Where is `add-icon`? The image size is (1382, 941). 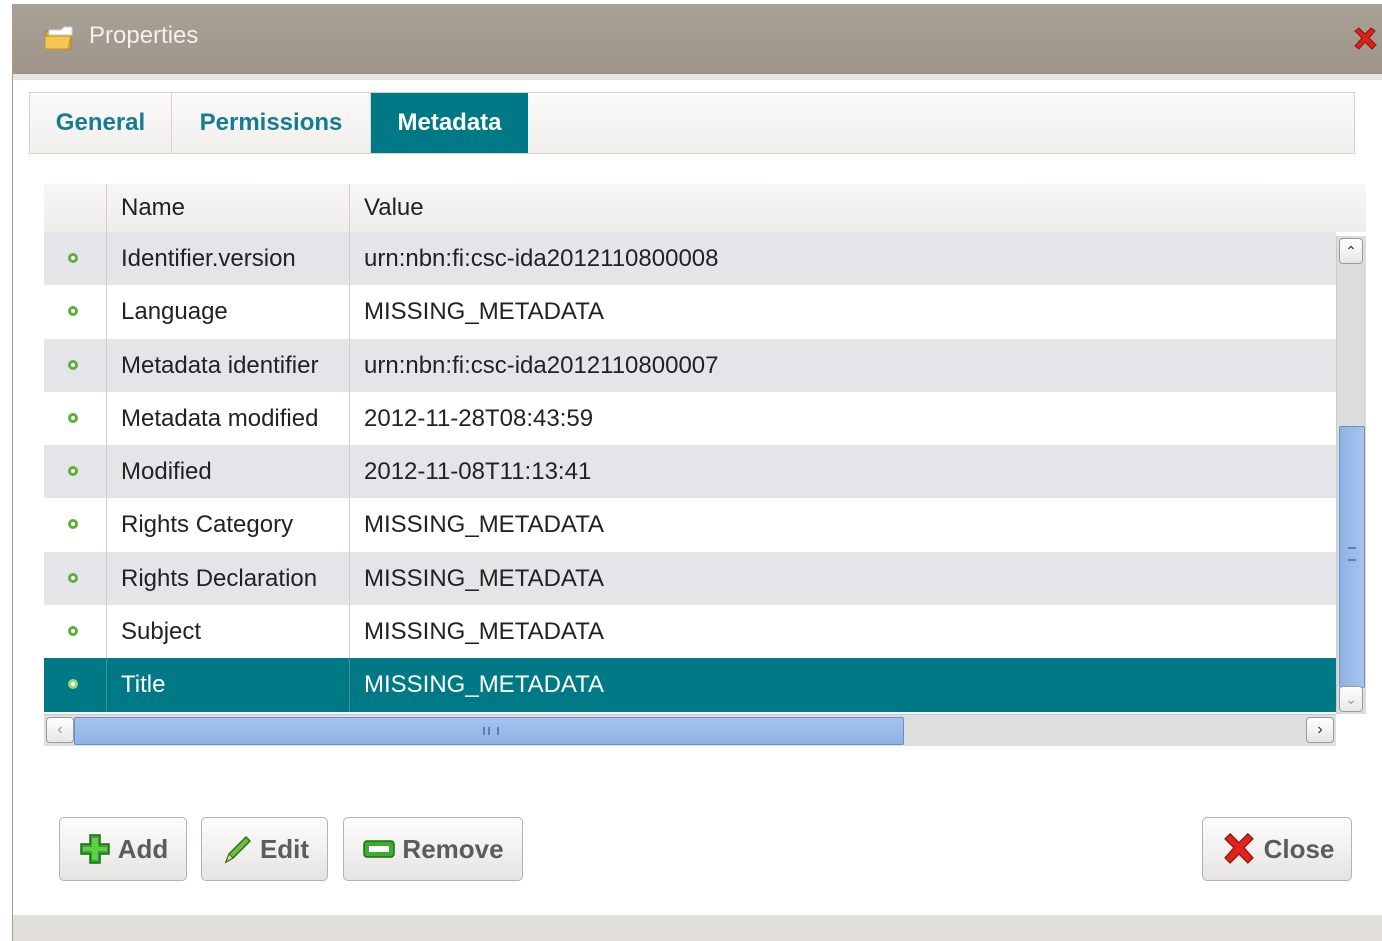 add-icon is located at coordinates (94, 849).